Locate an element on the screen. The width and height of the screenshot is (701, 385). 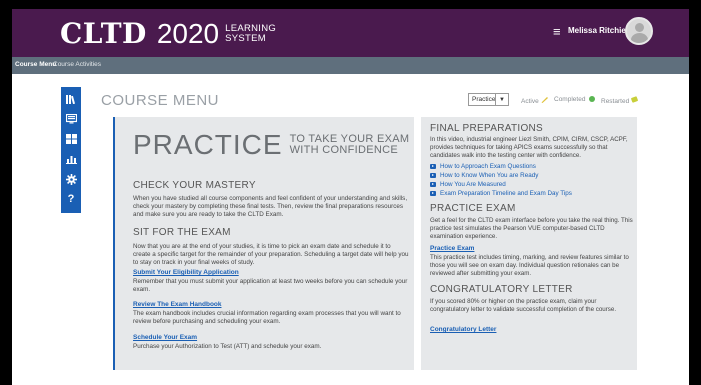
page-title: COURSE MENU is located at coordinates (160, 100).